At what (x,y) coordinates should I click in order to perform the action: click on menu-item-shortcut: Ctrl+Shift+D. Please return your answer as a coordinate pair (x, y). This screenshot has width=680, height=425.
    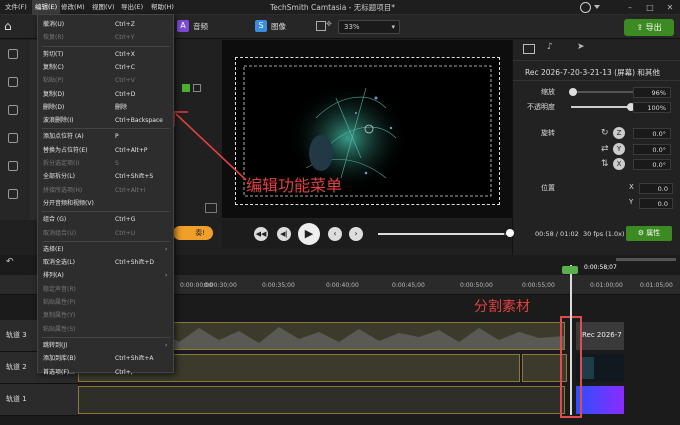
    Looking at the image, I should click on (134, 263).